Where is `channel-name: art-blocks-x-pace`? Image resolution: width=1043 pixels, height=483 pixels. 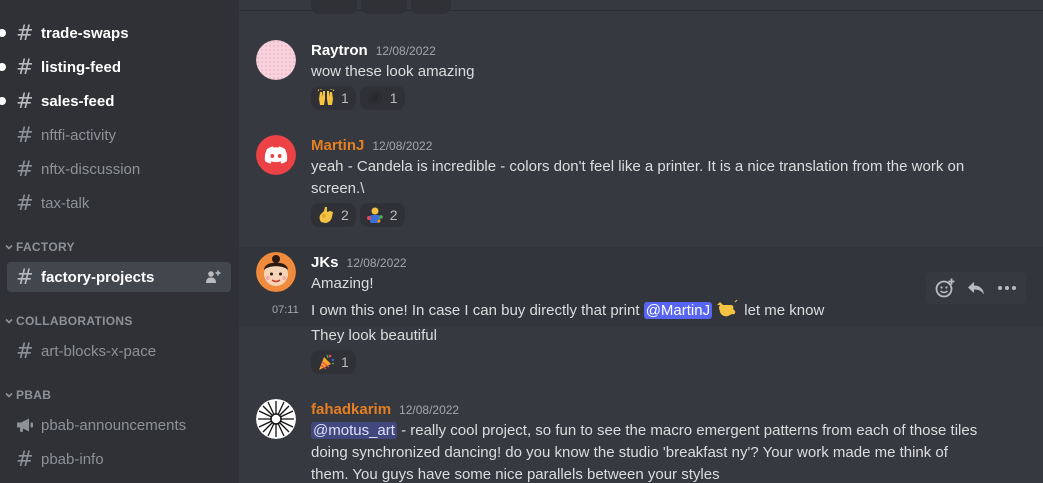 channel-name: art-blocks-x-pace is located at coordinates (99, 351).